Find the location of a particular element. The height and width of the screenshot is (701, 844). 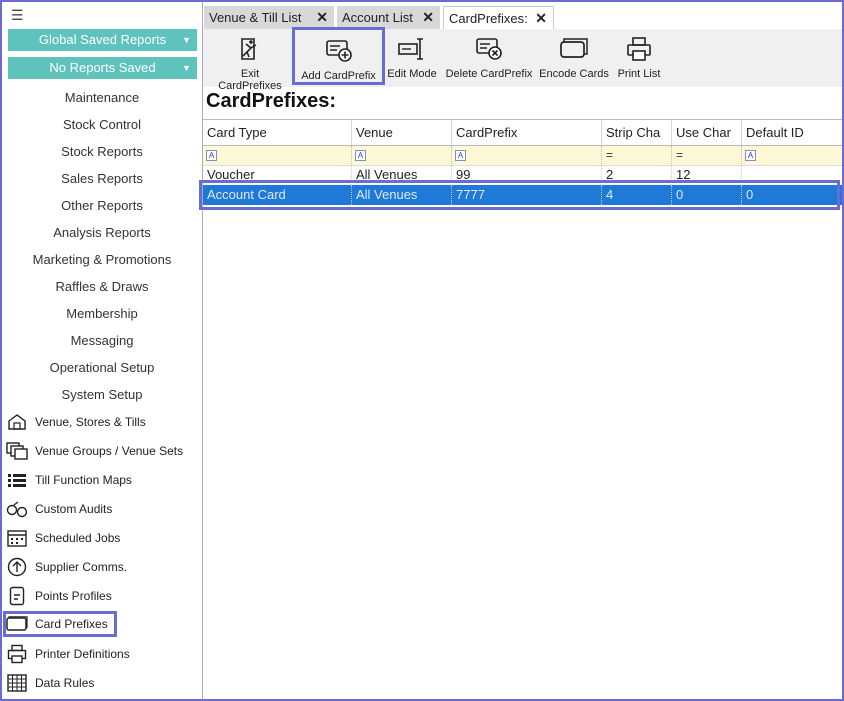

global-saved-reports-label: Global Saved Reports is located at coordinates (102, 39).